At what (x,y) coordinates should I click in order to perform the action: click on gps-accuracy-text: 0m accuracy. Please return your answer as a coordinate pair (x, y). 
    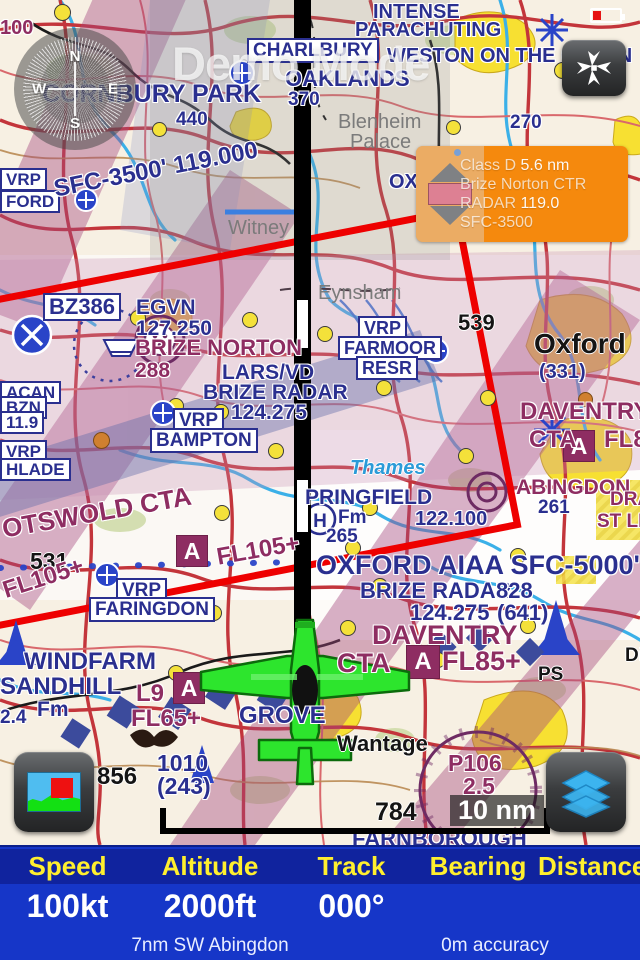
    Looking at the image, I should click on (495, 945).